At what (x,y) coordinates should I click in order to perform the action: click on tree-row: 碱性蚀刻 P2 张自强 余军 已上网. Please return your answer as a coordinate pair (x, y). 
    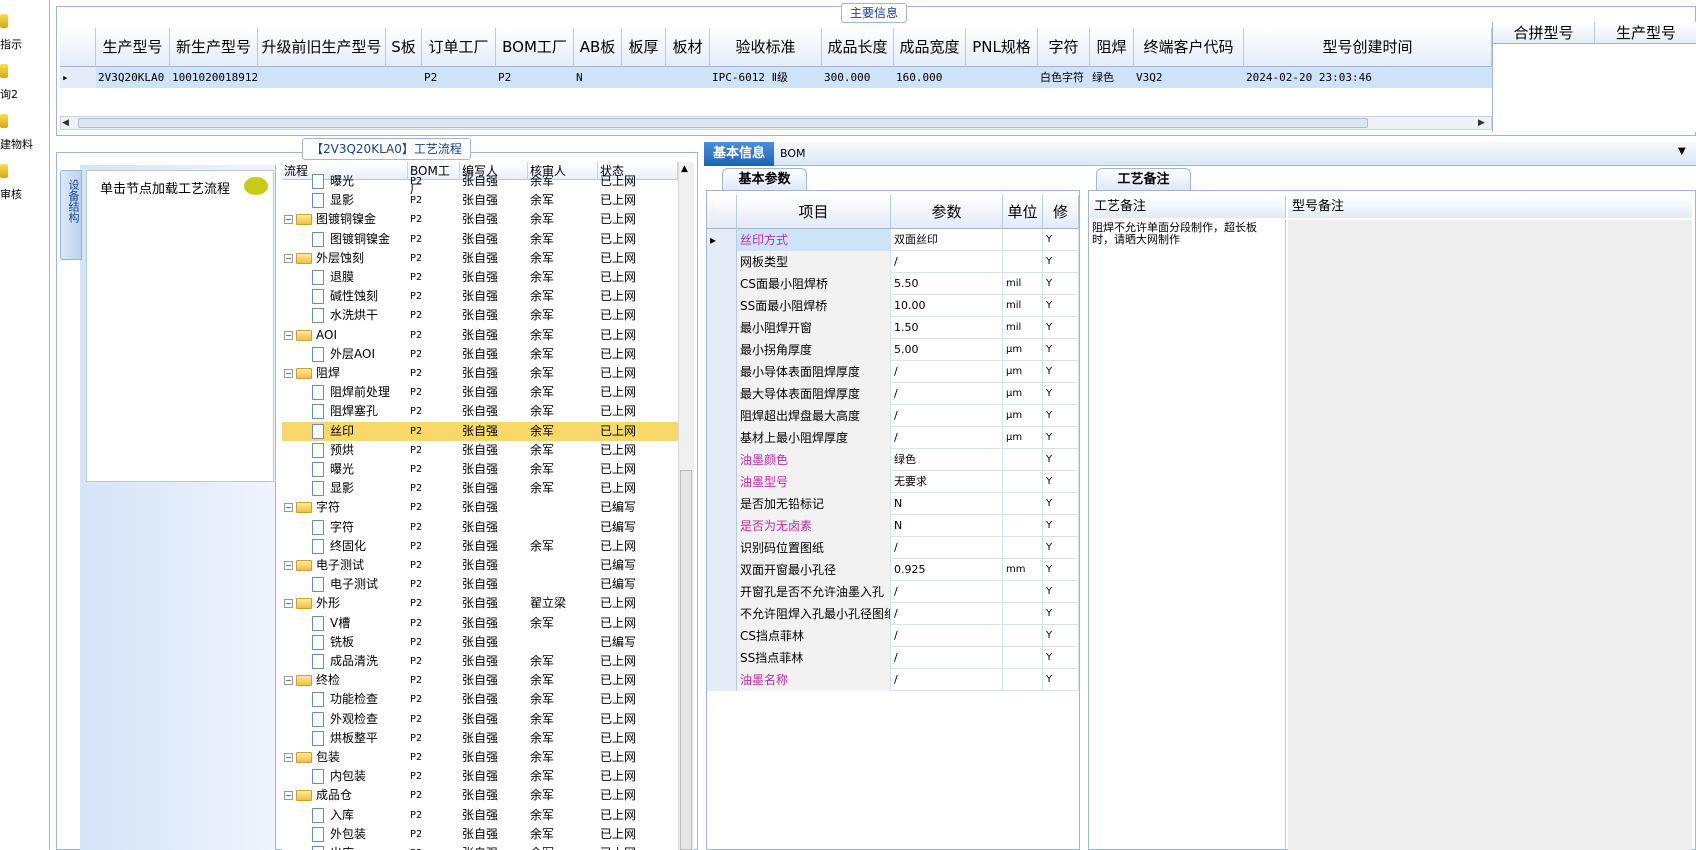
    Looking at the image, I should click on (480, 296).